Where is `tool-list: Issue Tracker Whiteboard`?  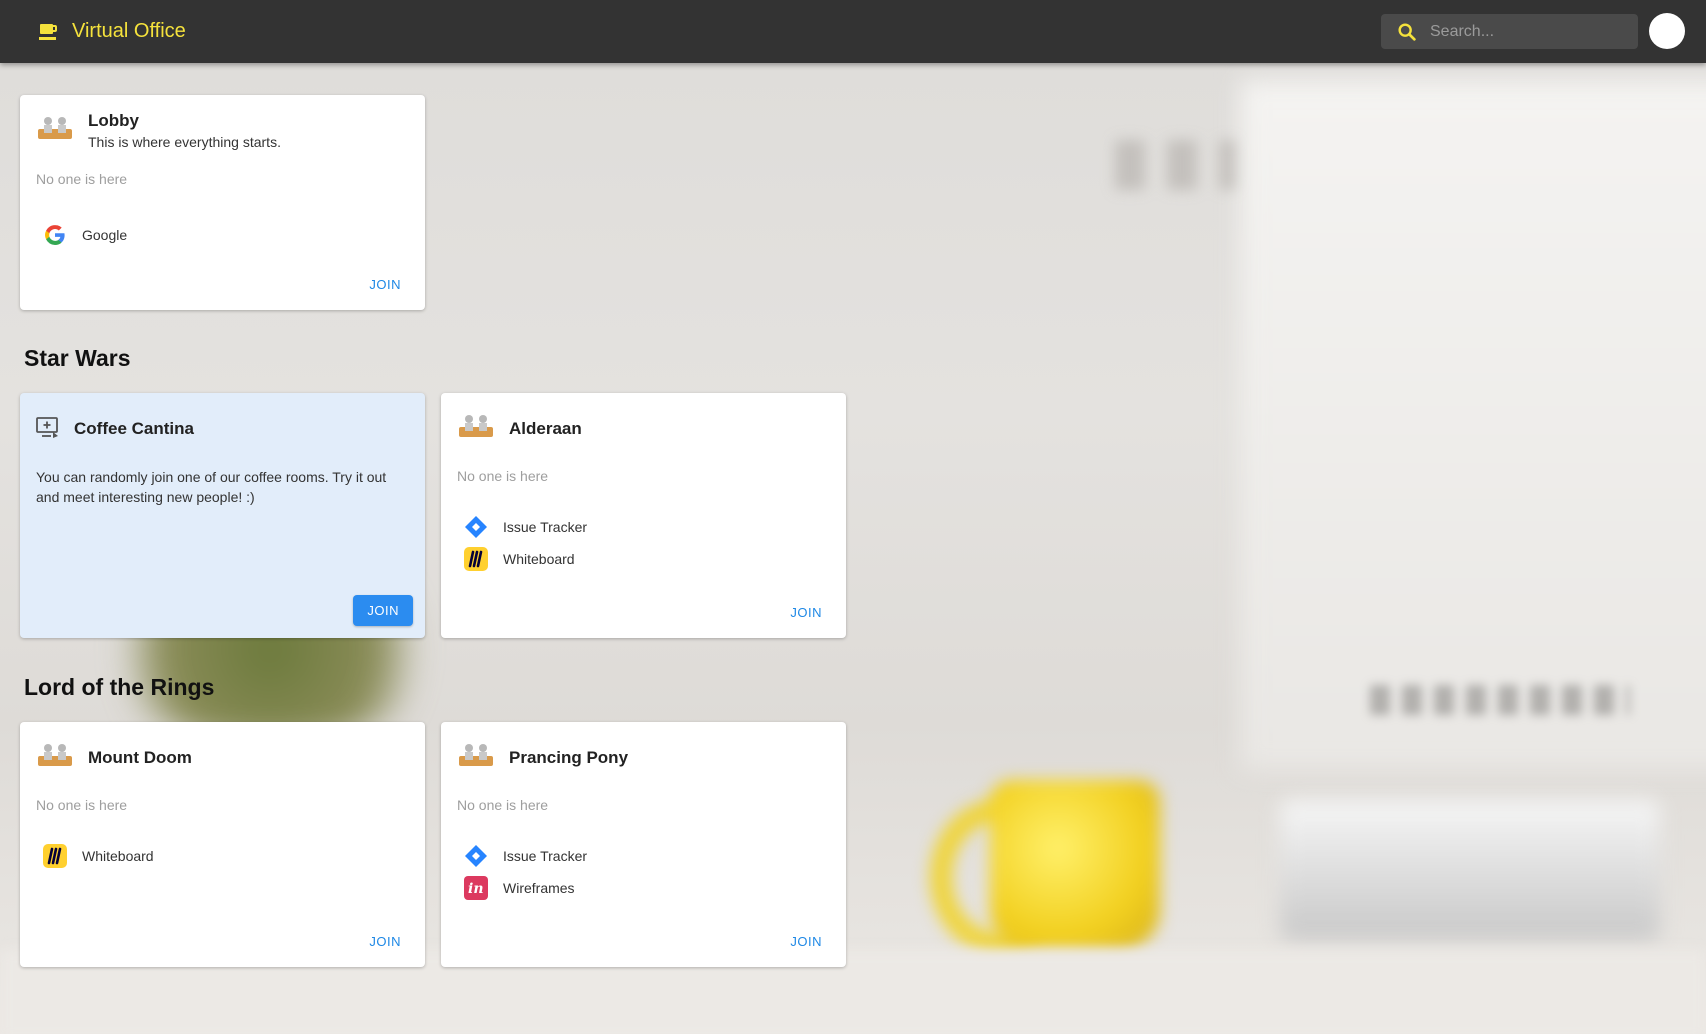
tool-list: Issue Tracker Whiteboard is located at coordinates (525, 543).